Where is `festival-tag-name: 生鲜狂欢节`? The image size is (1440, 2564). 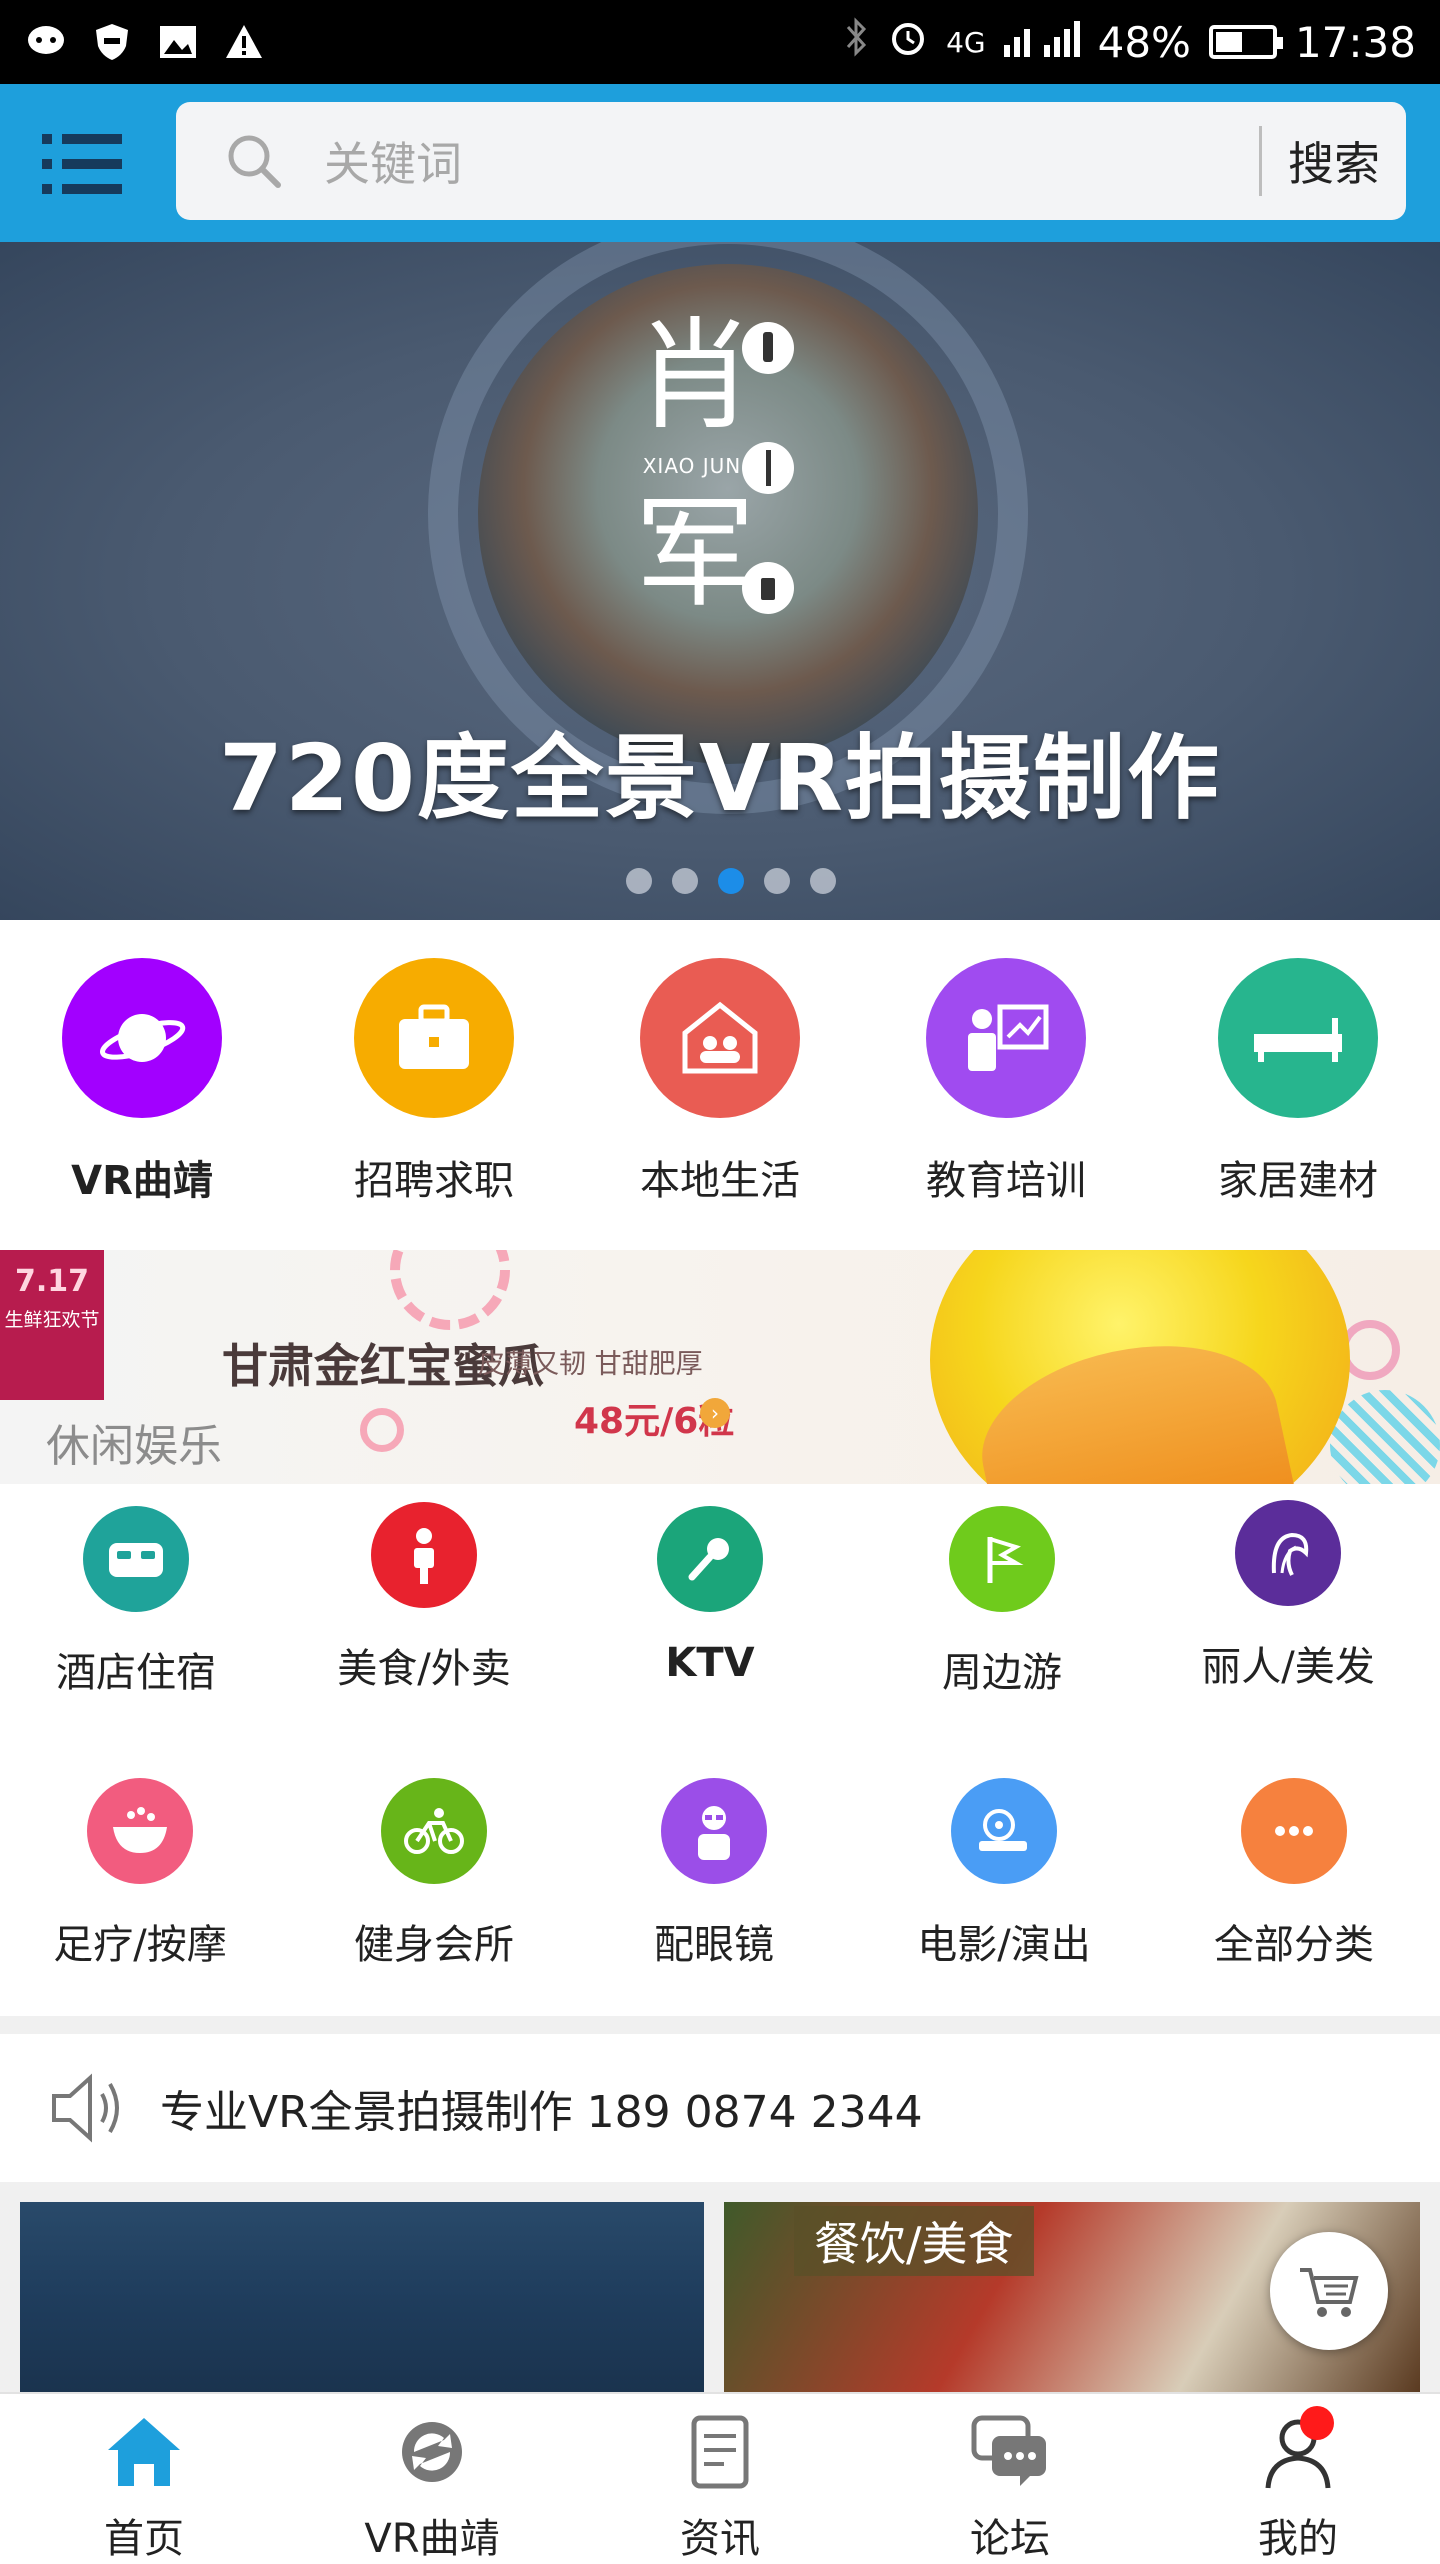
festival-tag-name: 生鲜狂欢节 is located at coordinates (52, 1320).